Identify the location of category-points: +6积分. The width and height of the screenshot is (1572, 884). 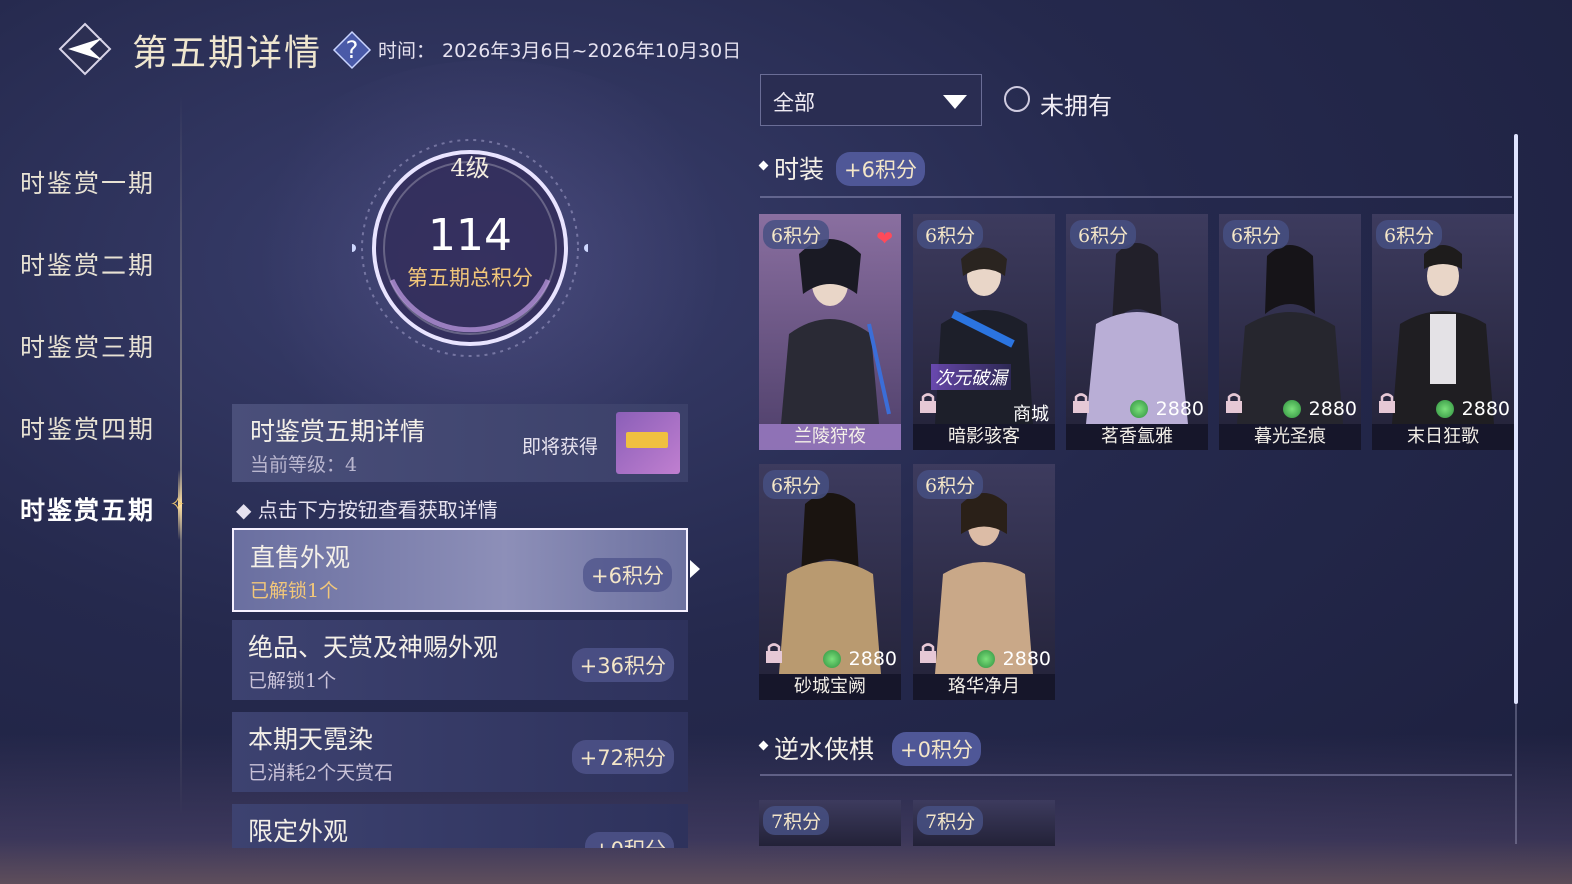
(627, 575).